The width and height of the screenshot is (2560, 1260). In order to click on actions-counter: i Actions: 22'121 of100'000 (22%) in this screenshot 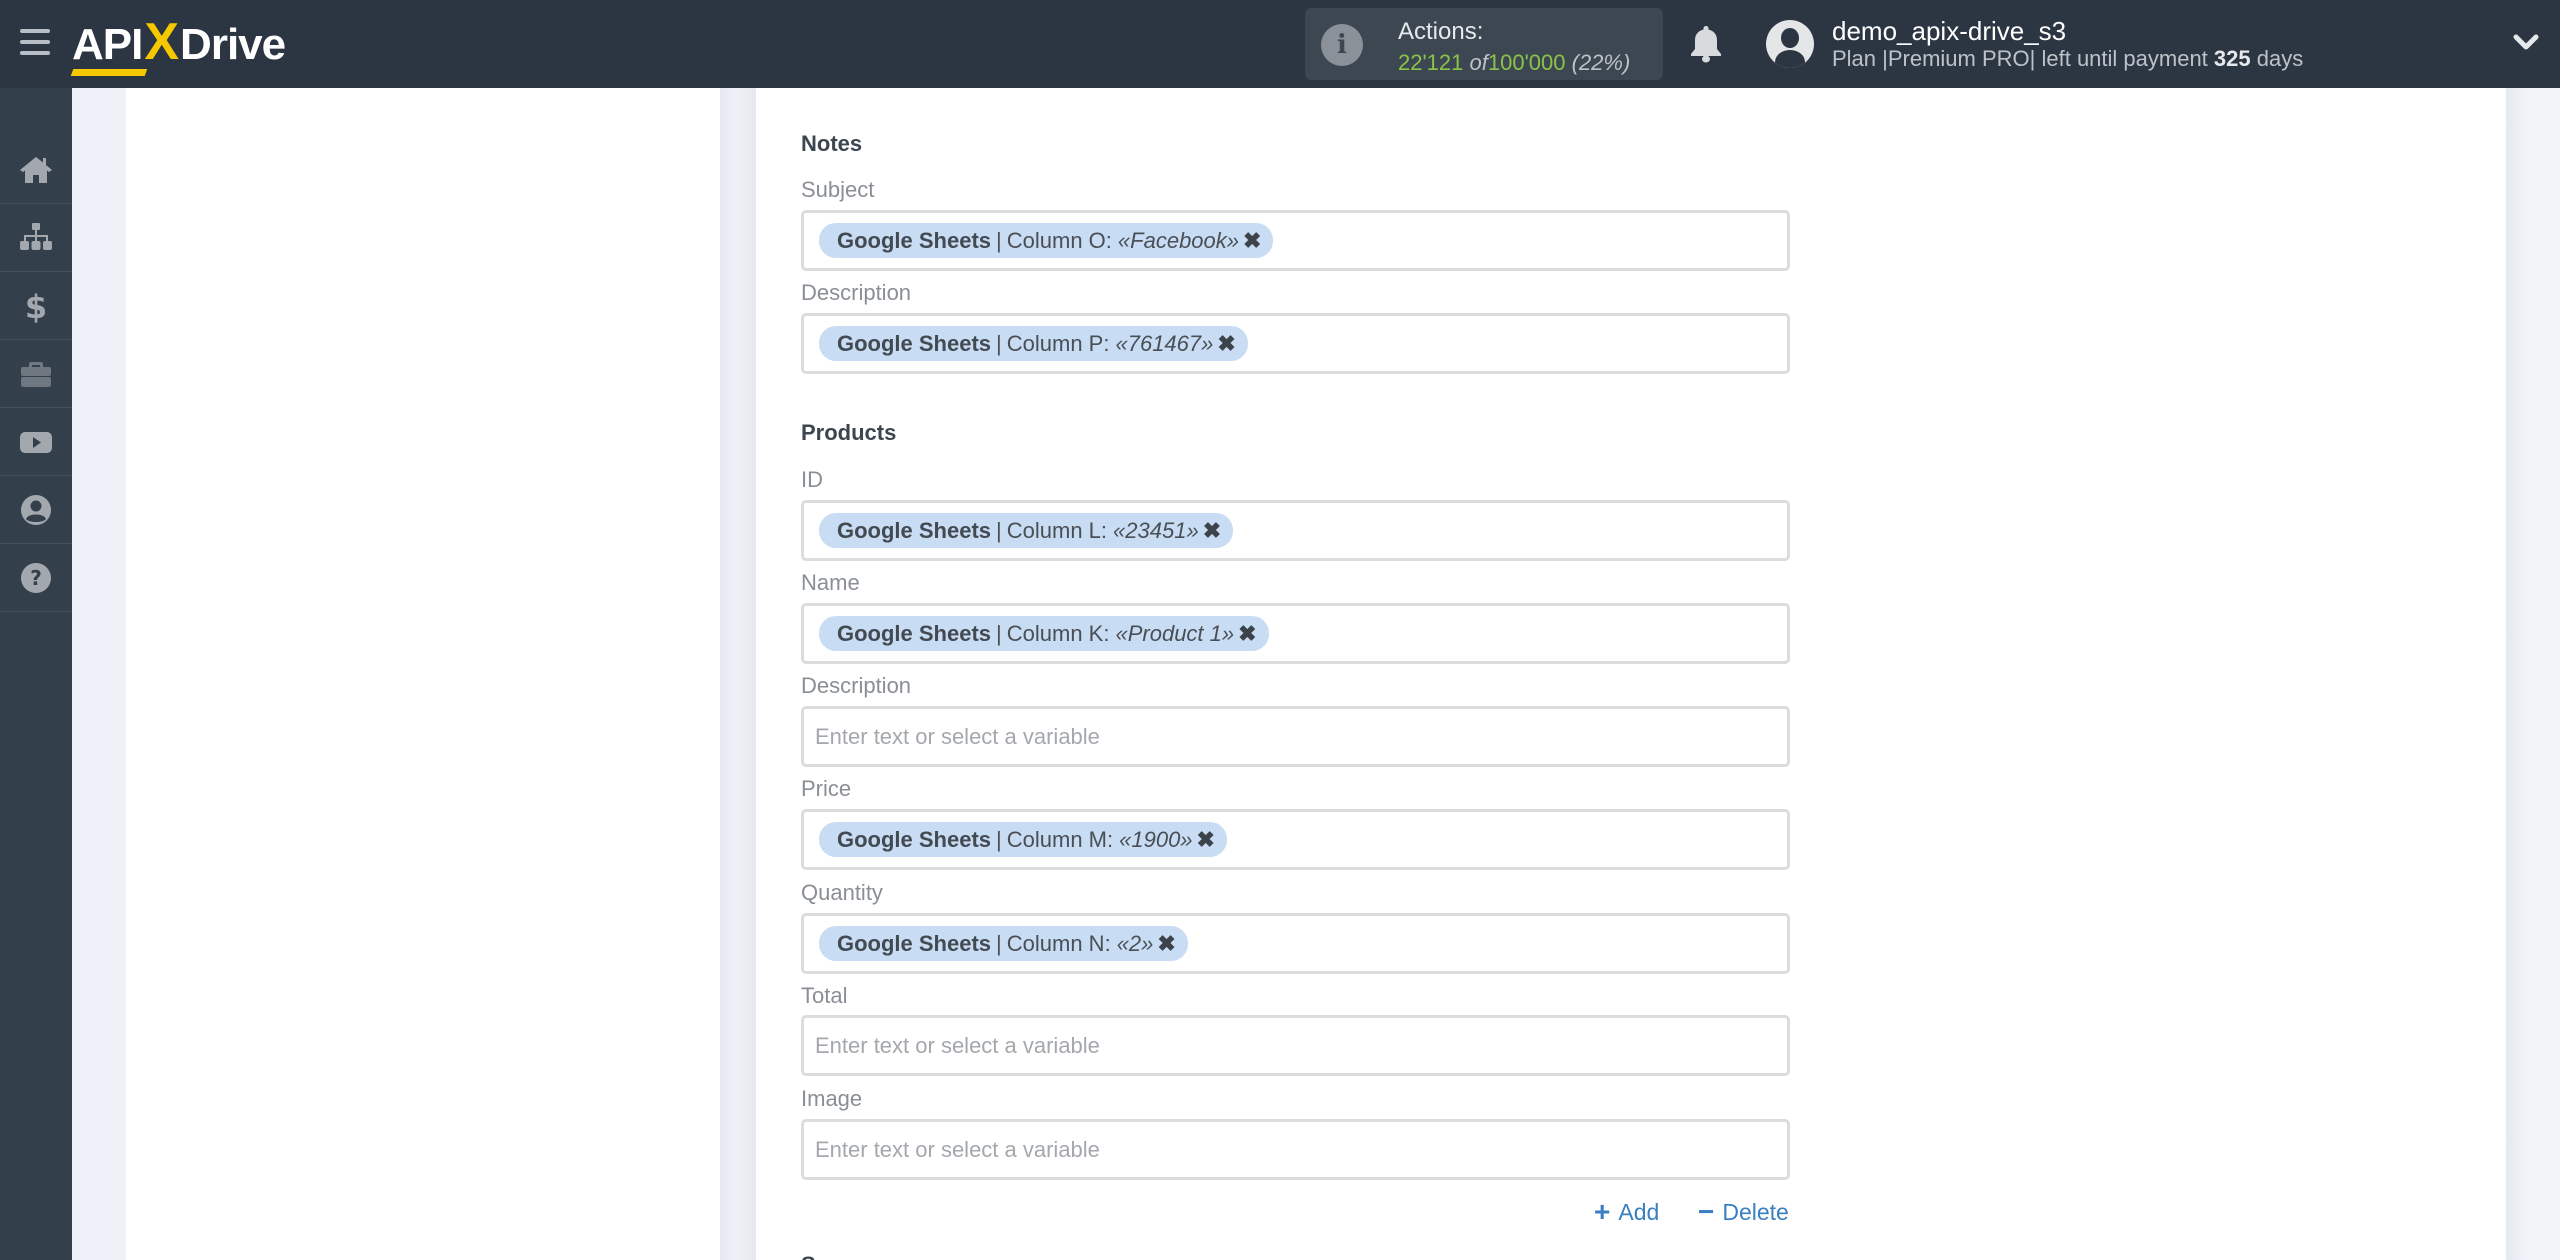, I will do `click(1484, 44)`.